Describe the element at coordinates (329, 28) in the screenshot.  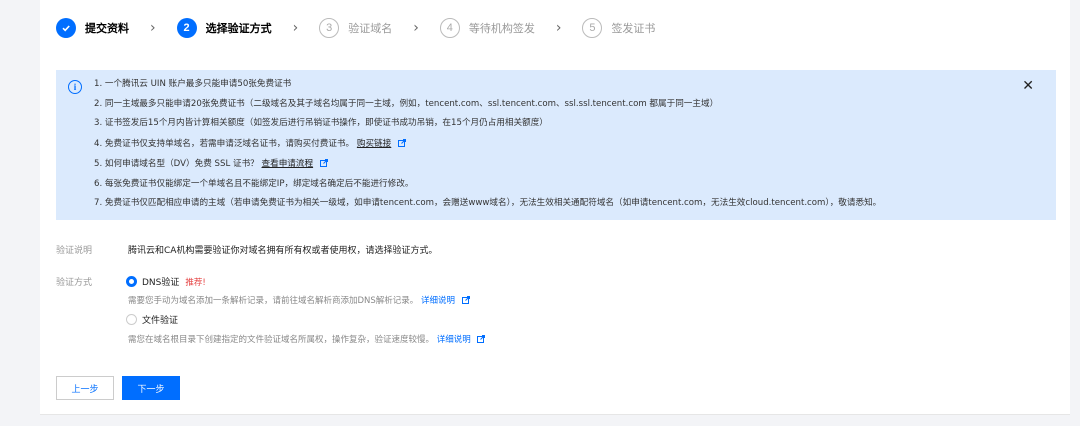
I see `step-number: 3` at that location.